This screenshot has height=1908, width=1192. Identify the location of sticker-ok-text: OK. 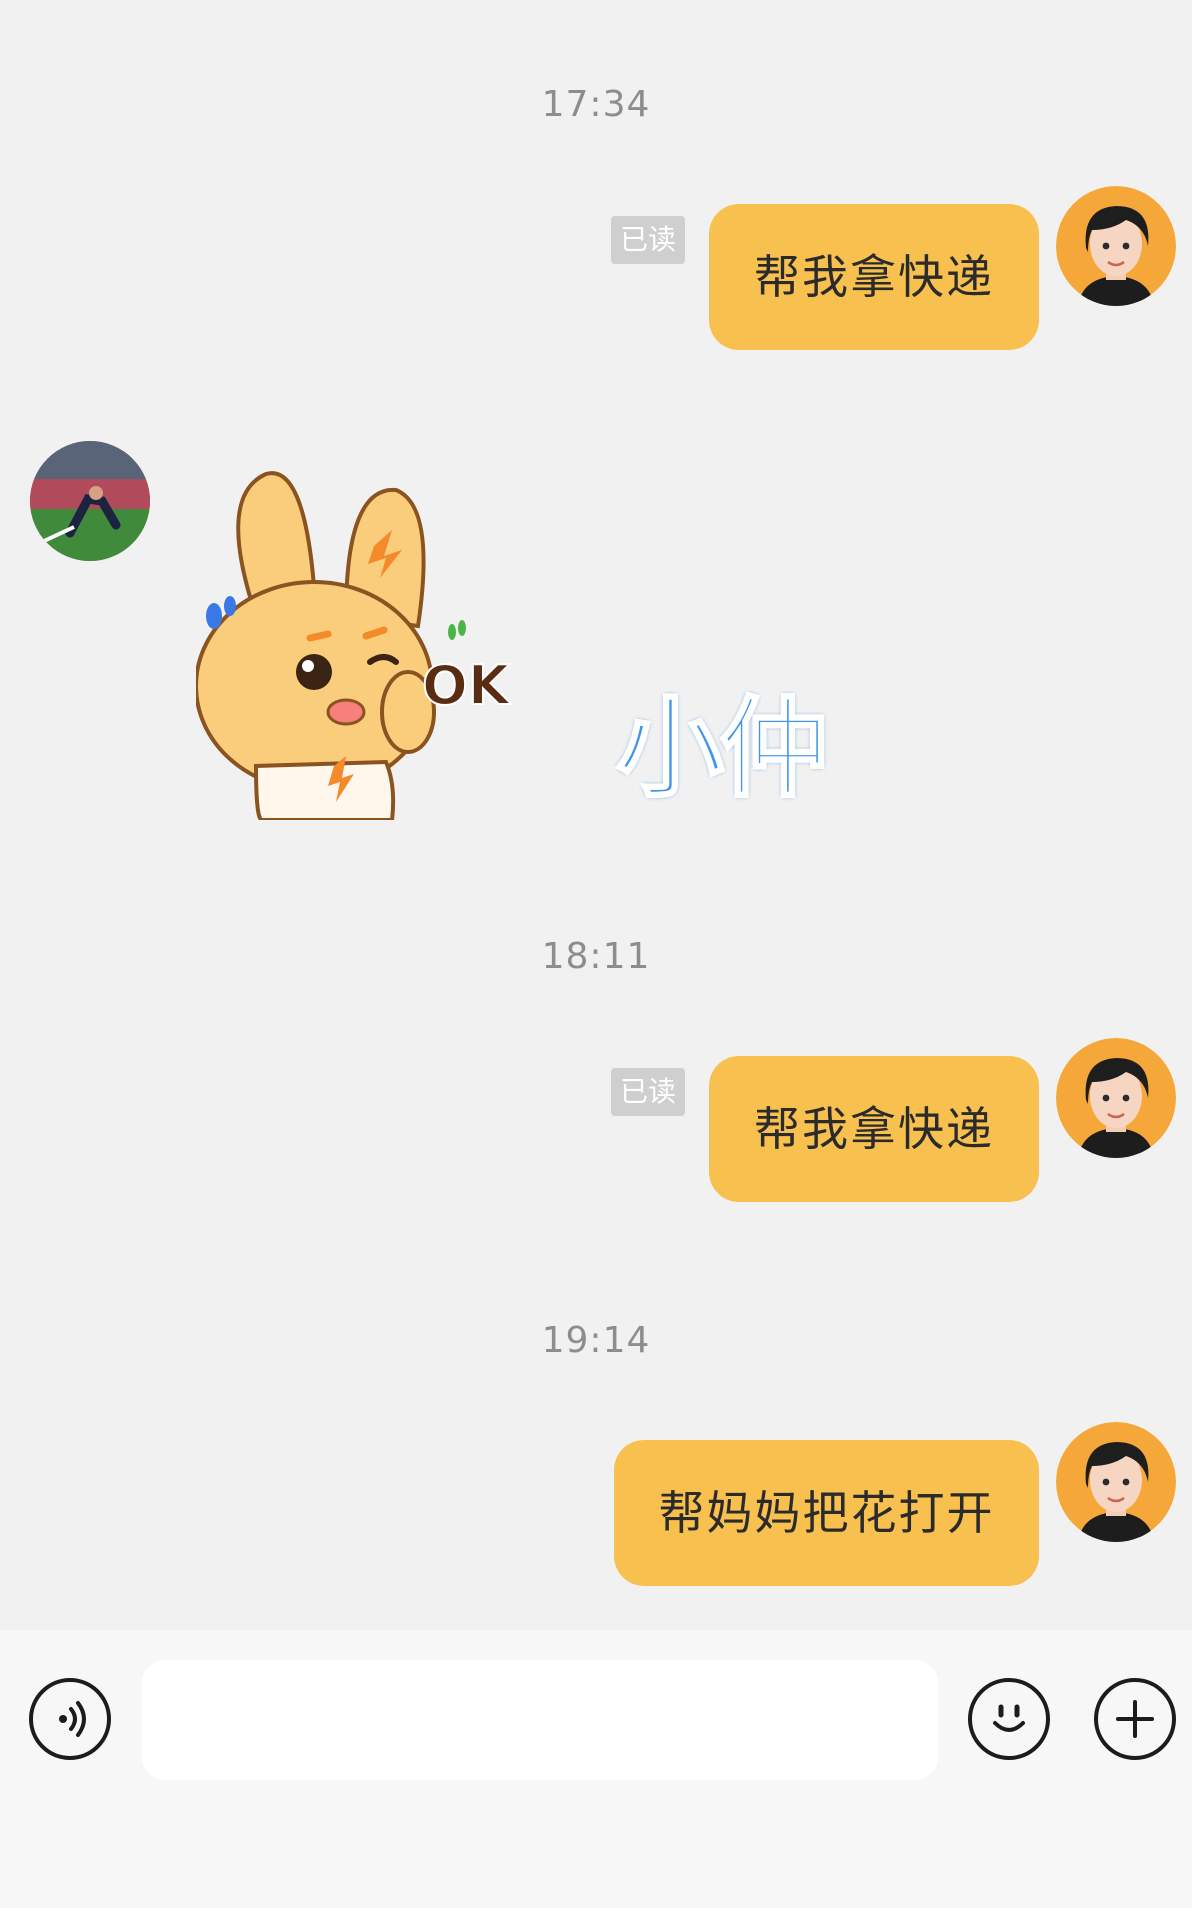
(467, 685).